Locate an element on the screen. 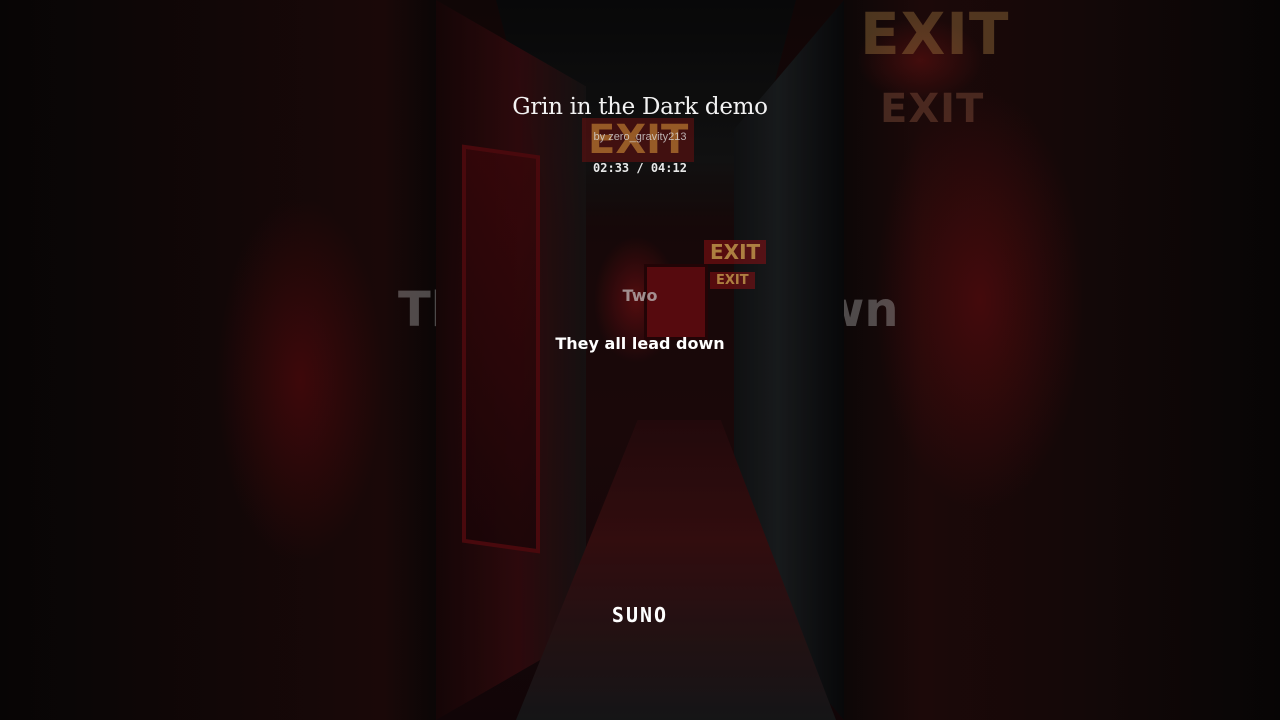 Image resolution: width=1280 pixels, height=720 pixels. song-title: Grin in the Dark demo is located at coordinates (640, 107).